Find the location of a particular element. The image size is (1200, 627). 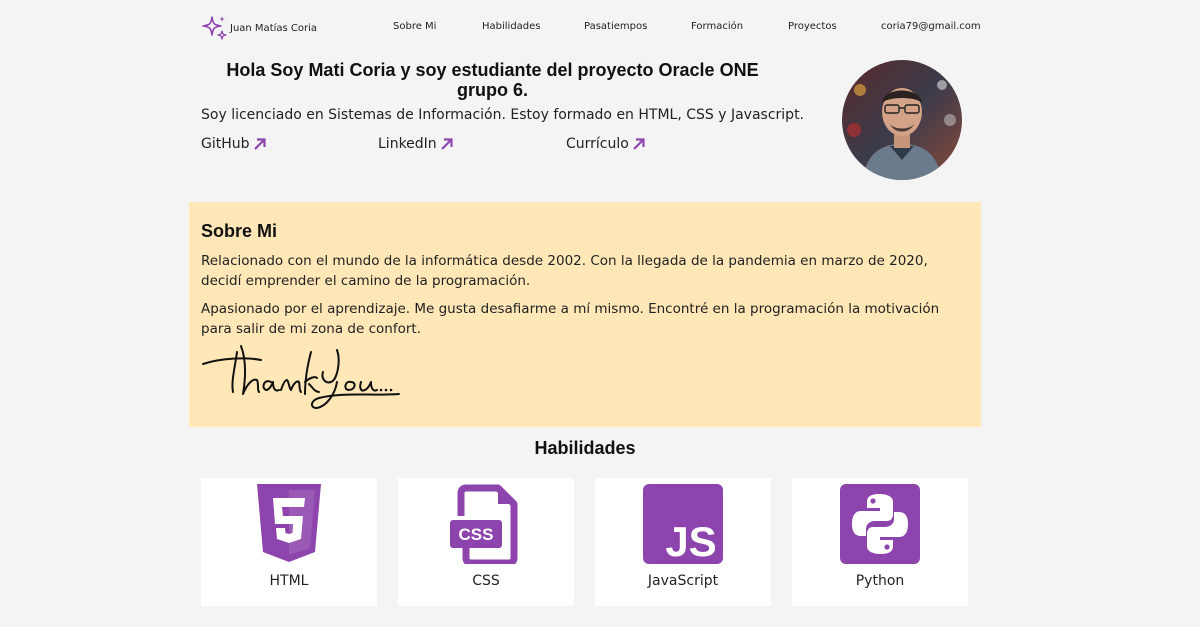

nav-link-formacion: Formación is located at coordinates (717, 26).